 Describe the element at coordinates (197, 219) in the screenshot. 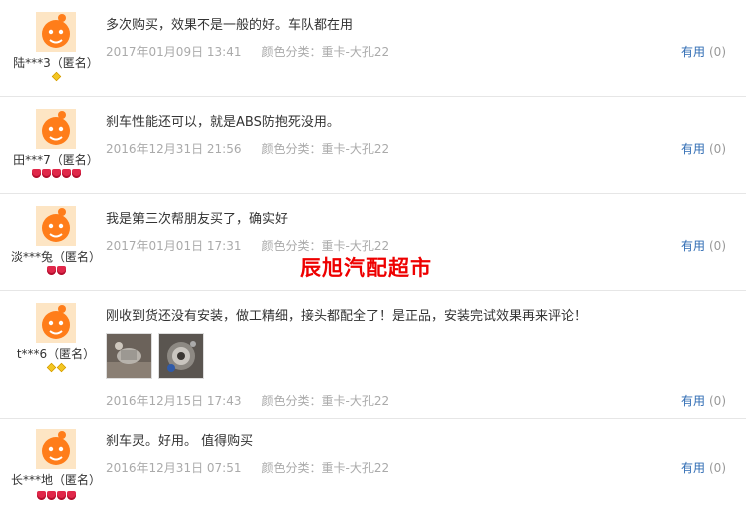

I see `review-text: 我是第三次帮朋友买了，确实好` at that location.